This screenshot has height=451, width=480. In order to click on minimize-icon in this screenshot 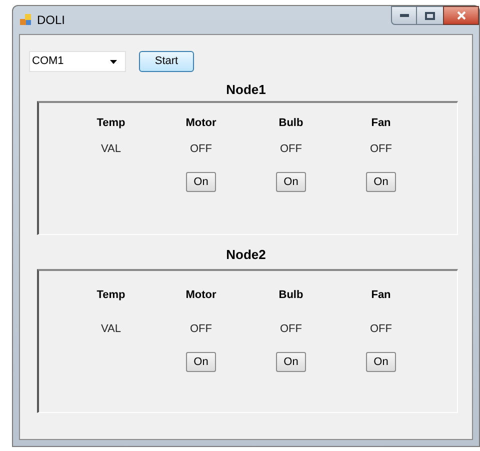, I will do `click(404, 15)`.